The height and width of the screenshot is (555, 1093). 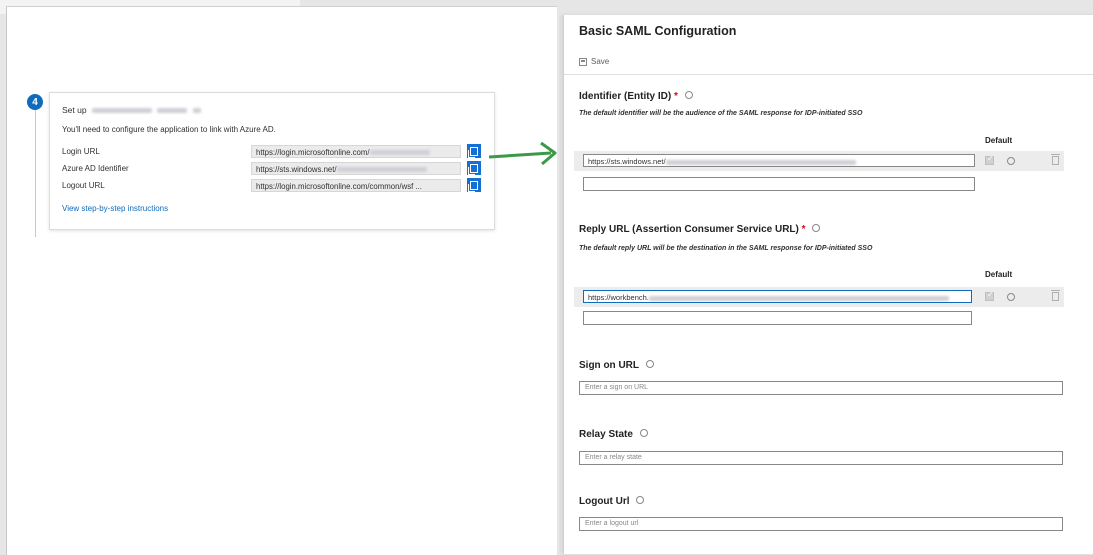 I want to click on login-url-value: https://login.microsoftonline.com/, so click(x=313, y=152).